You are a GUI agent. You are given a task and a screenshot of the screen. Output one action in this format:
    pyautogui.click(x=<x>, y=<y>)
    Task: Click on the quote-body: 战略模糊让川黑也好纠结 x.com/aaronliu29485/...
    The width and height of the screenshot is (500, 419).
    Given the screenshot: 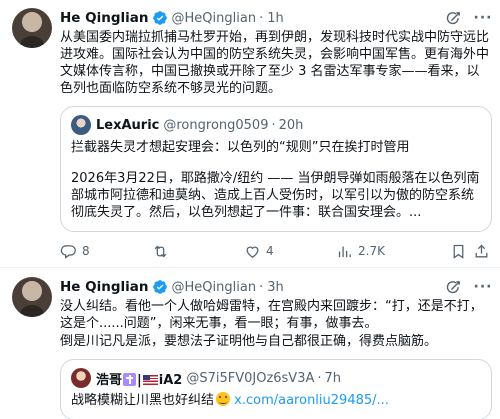 What is the action you would take?
    pyautogui.click(x=276, y=400)
    